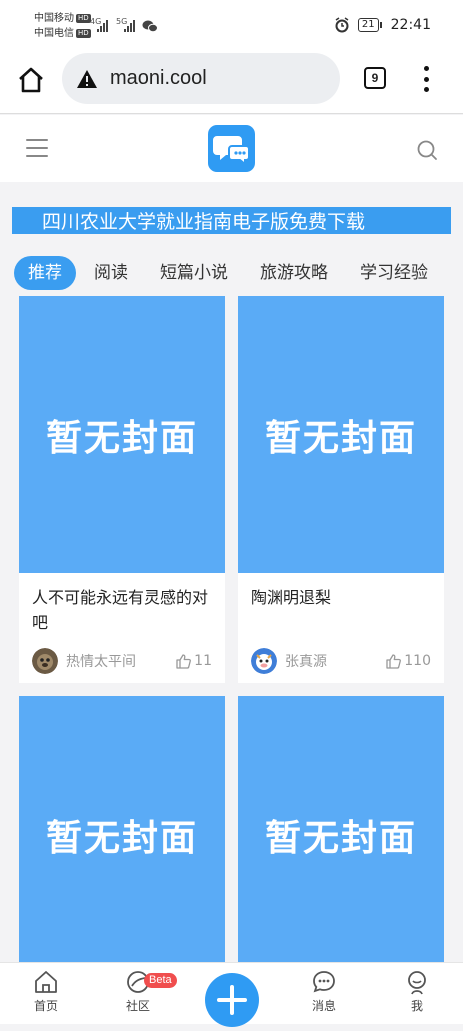 The width and height of the screenshot is (463, 1031). Describe the element at coordinates (122, 606) in the screenshot. I see `post-title: 人不可能永远有灵感的对吧` at that location.